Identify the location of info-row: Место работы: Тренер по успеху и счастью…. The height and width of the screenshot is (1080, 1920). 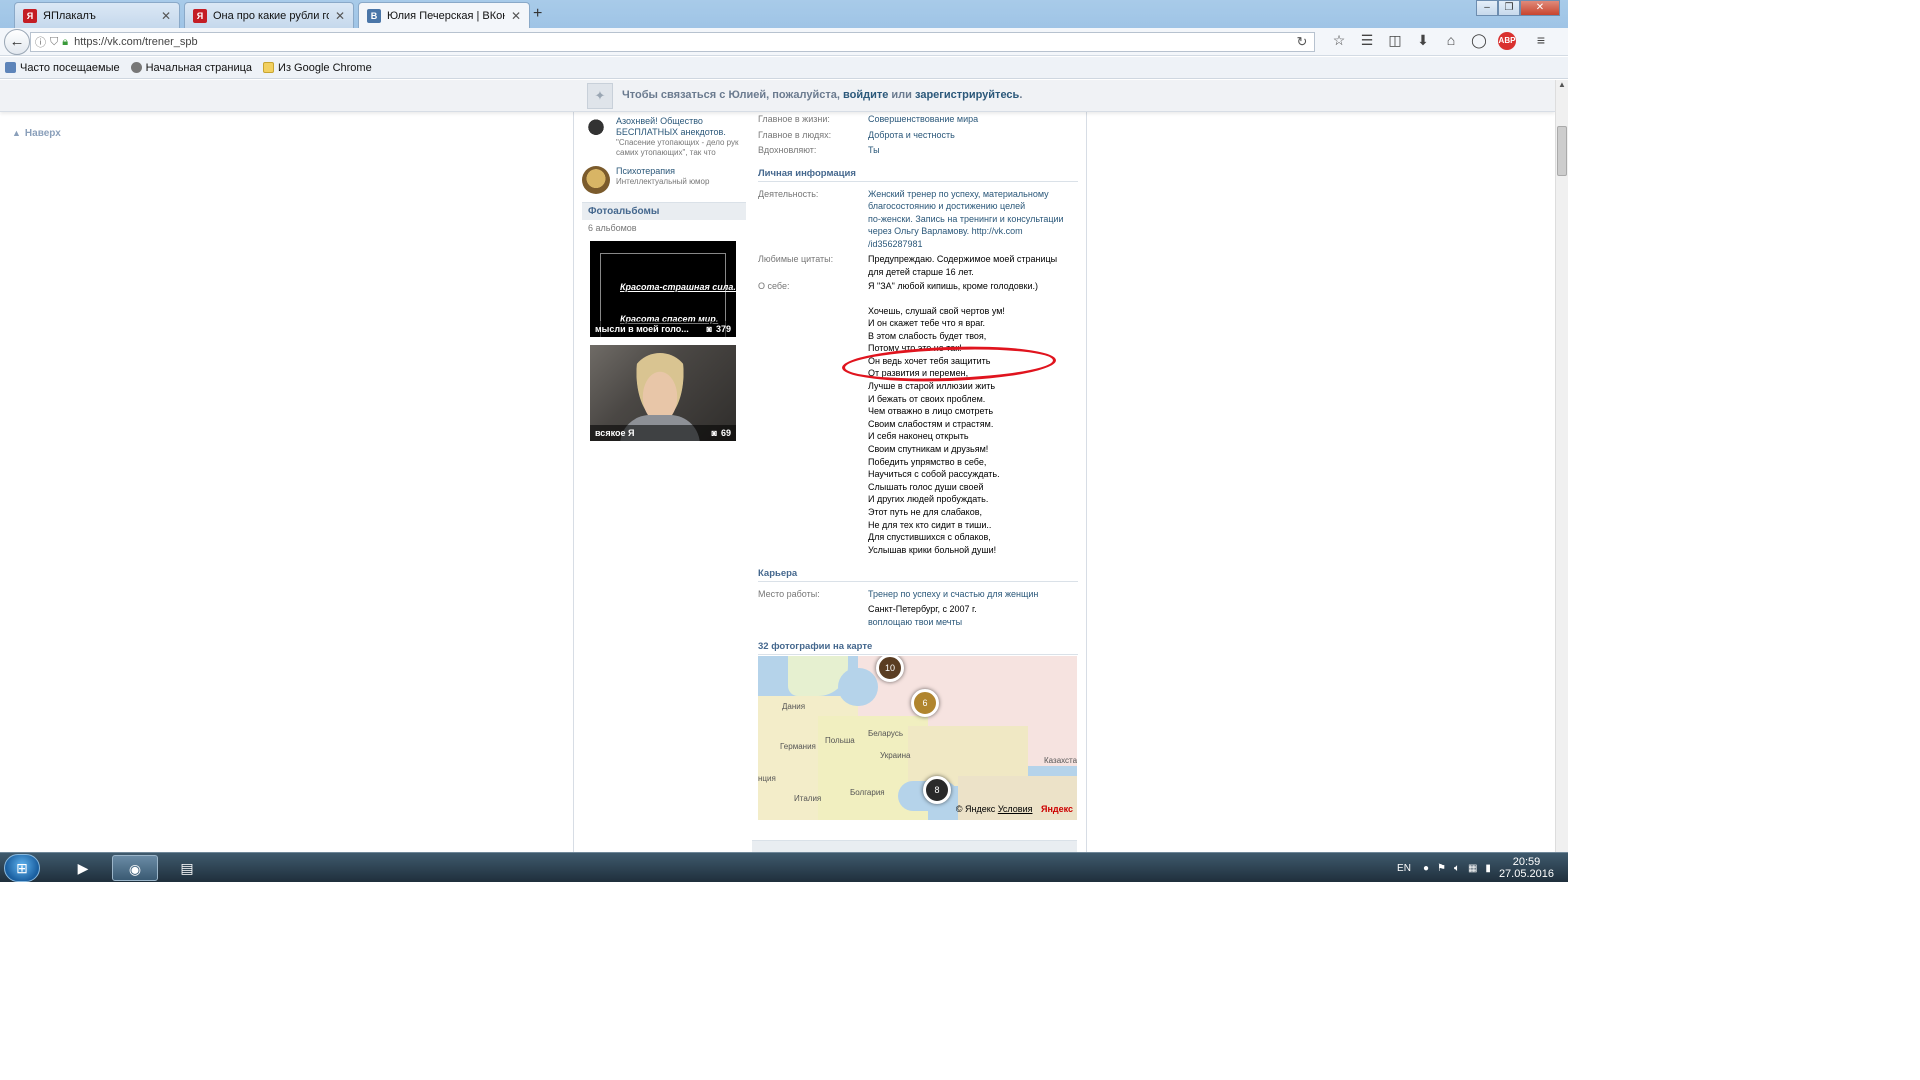
(918, 594).